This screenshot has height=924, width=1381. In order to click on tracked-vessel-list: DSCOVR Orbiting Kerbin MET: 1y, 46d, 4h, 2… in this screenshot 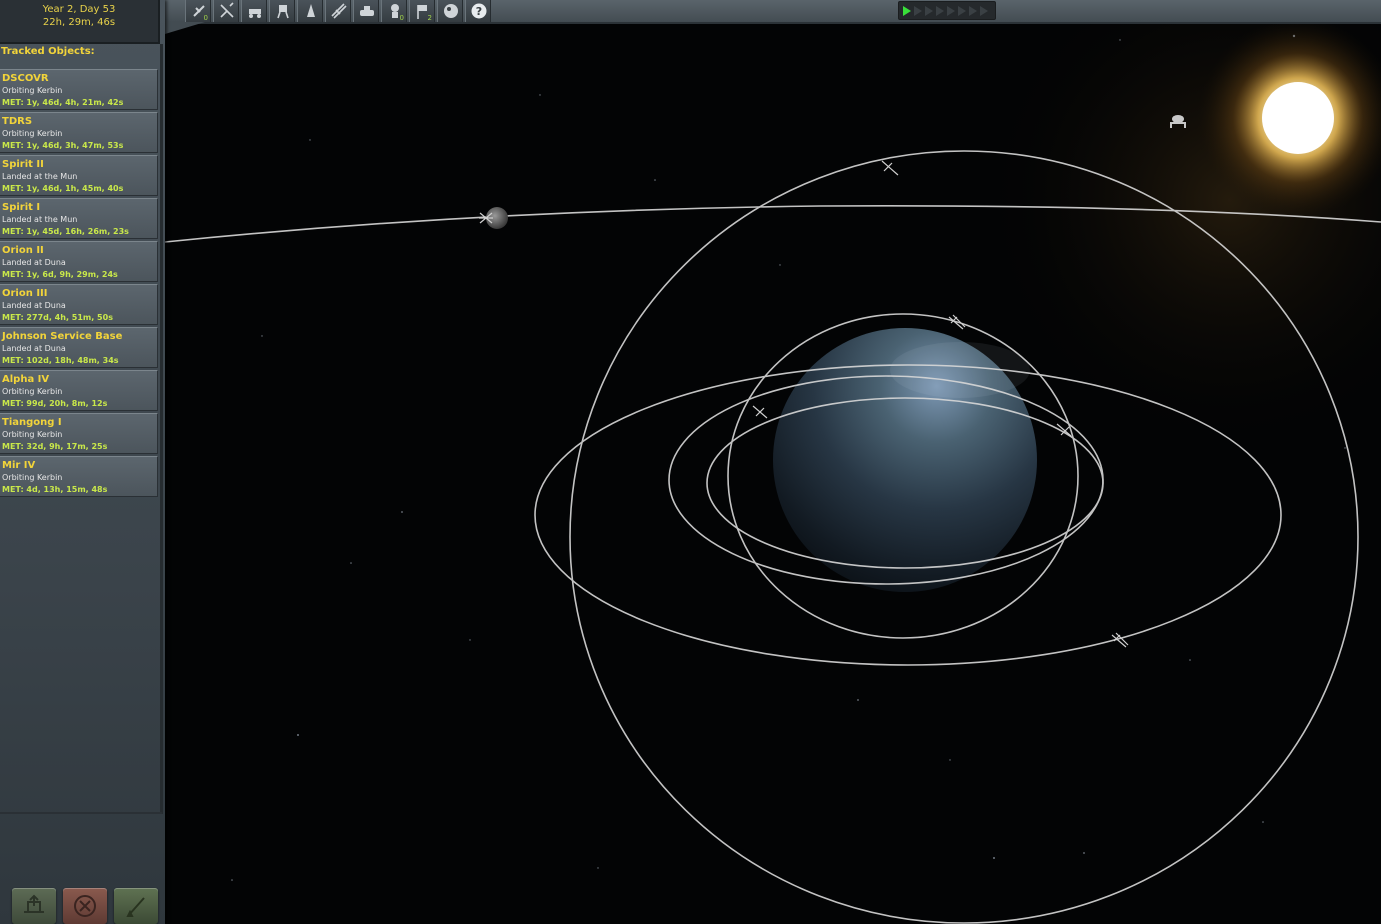, I will do `click(79, 284)`.